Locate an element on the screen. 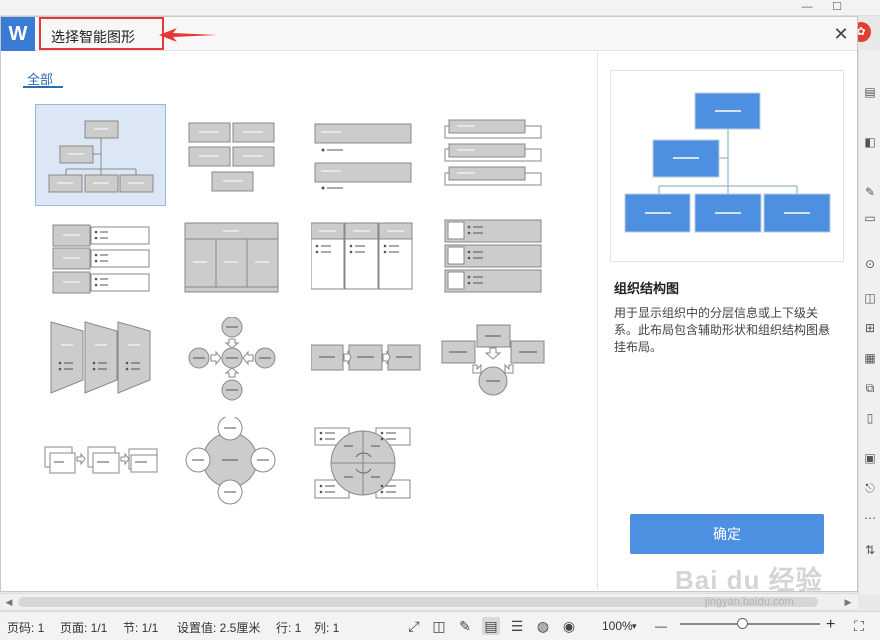 The height and width of the screenshot is (640, 880). annotation-arrow-icon is located at coordinates (188, 35).